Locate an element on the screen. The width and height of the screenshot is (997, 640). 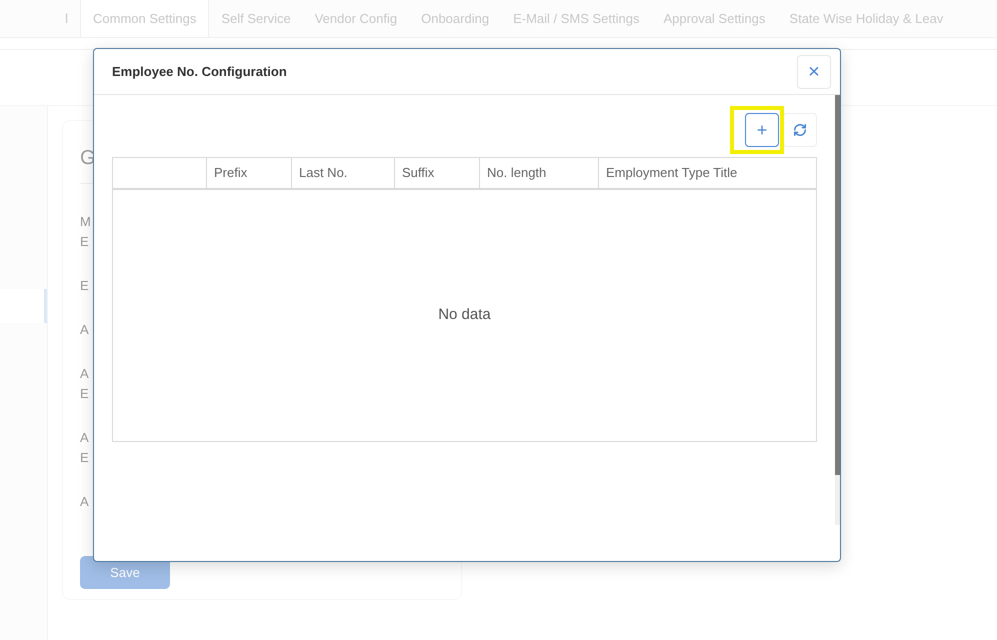
refresh-button is located at coordinates (800, 130).